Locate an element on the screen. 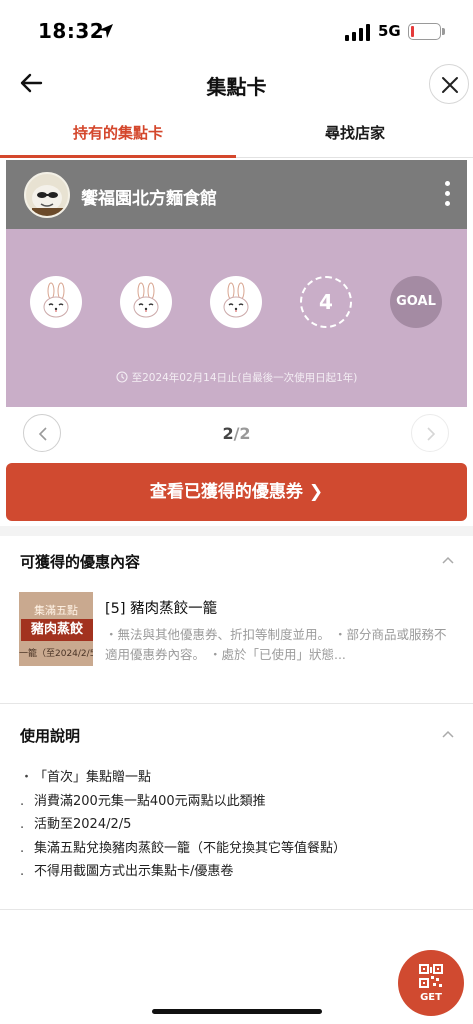  home-indicator is located at coordinates (237, 1011).